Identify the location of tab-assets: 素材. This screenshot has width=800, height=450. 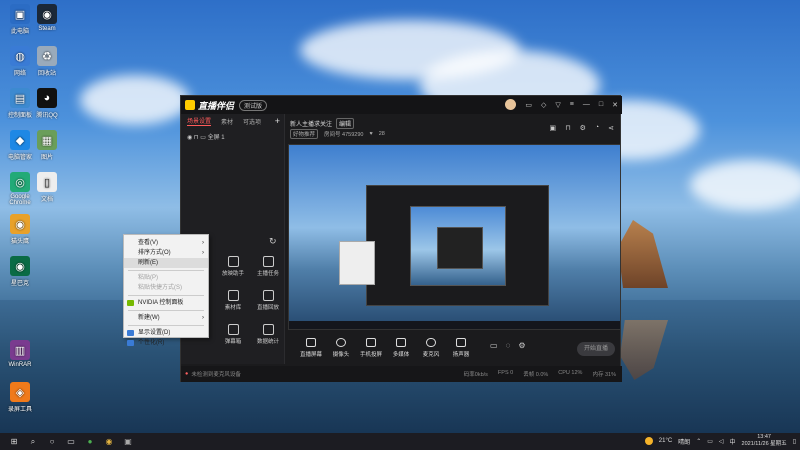
(227, 121).